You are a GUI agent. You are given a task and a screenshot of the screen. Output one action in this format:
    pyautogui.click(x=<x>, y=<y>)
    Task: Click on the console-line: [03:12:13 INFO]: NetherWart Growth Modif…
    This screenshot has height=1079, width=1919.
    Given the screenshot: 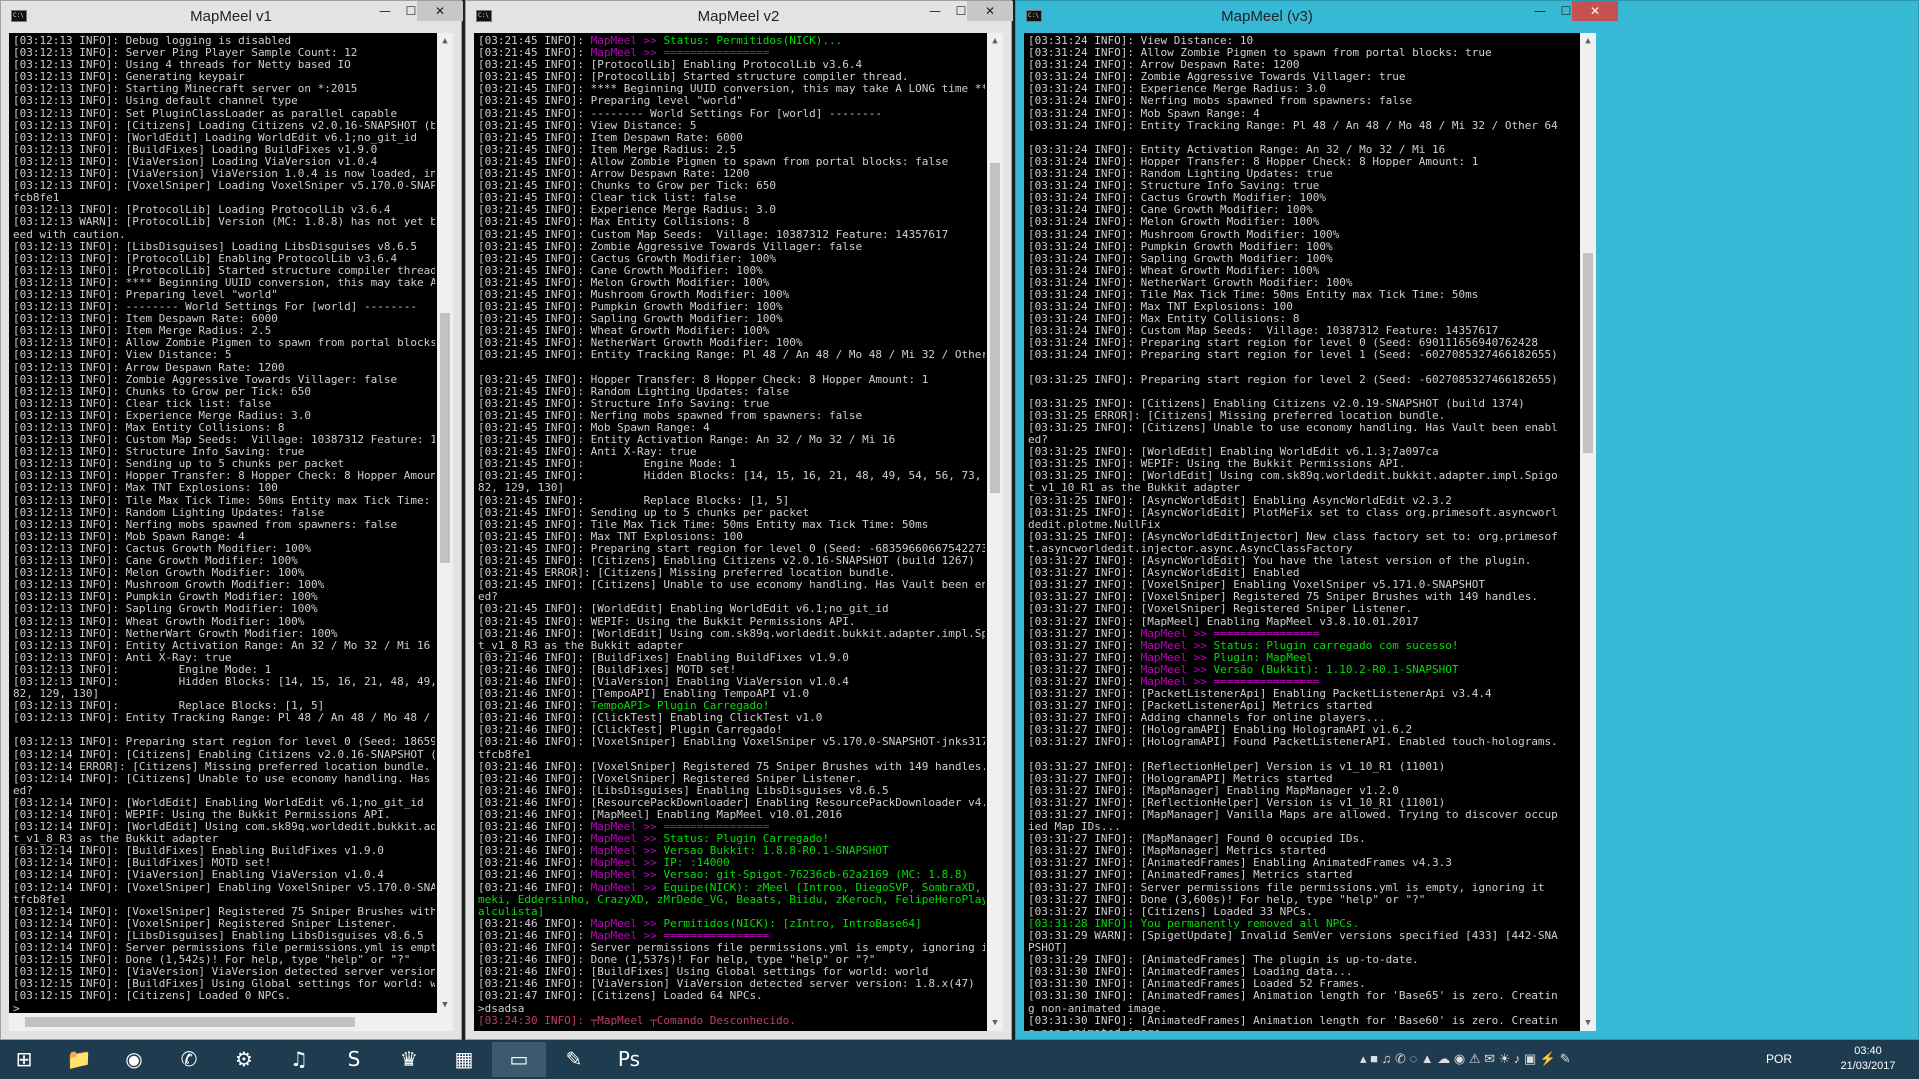 What is the action you would take?
    pyautogui.click(x=175, y=633)
    